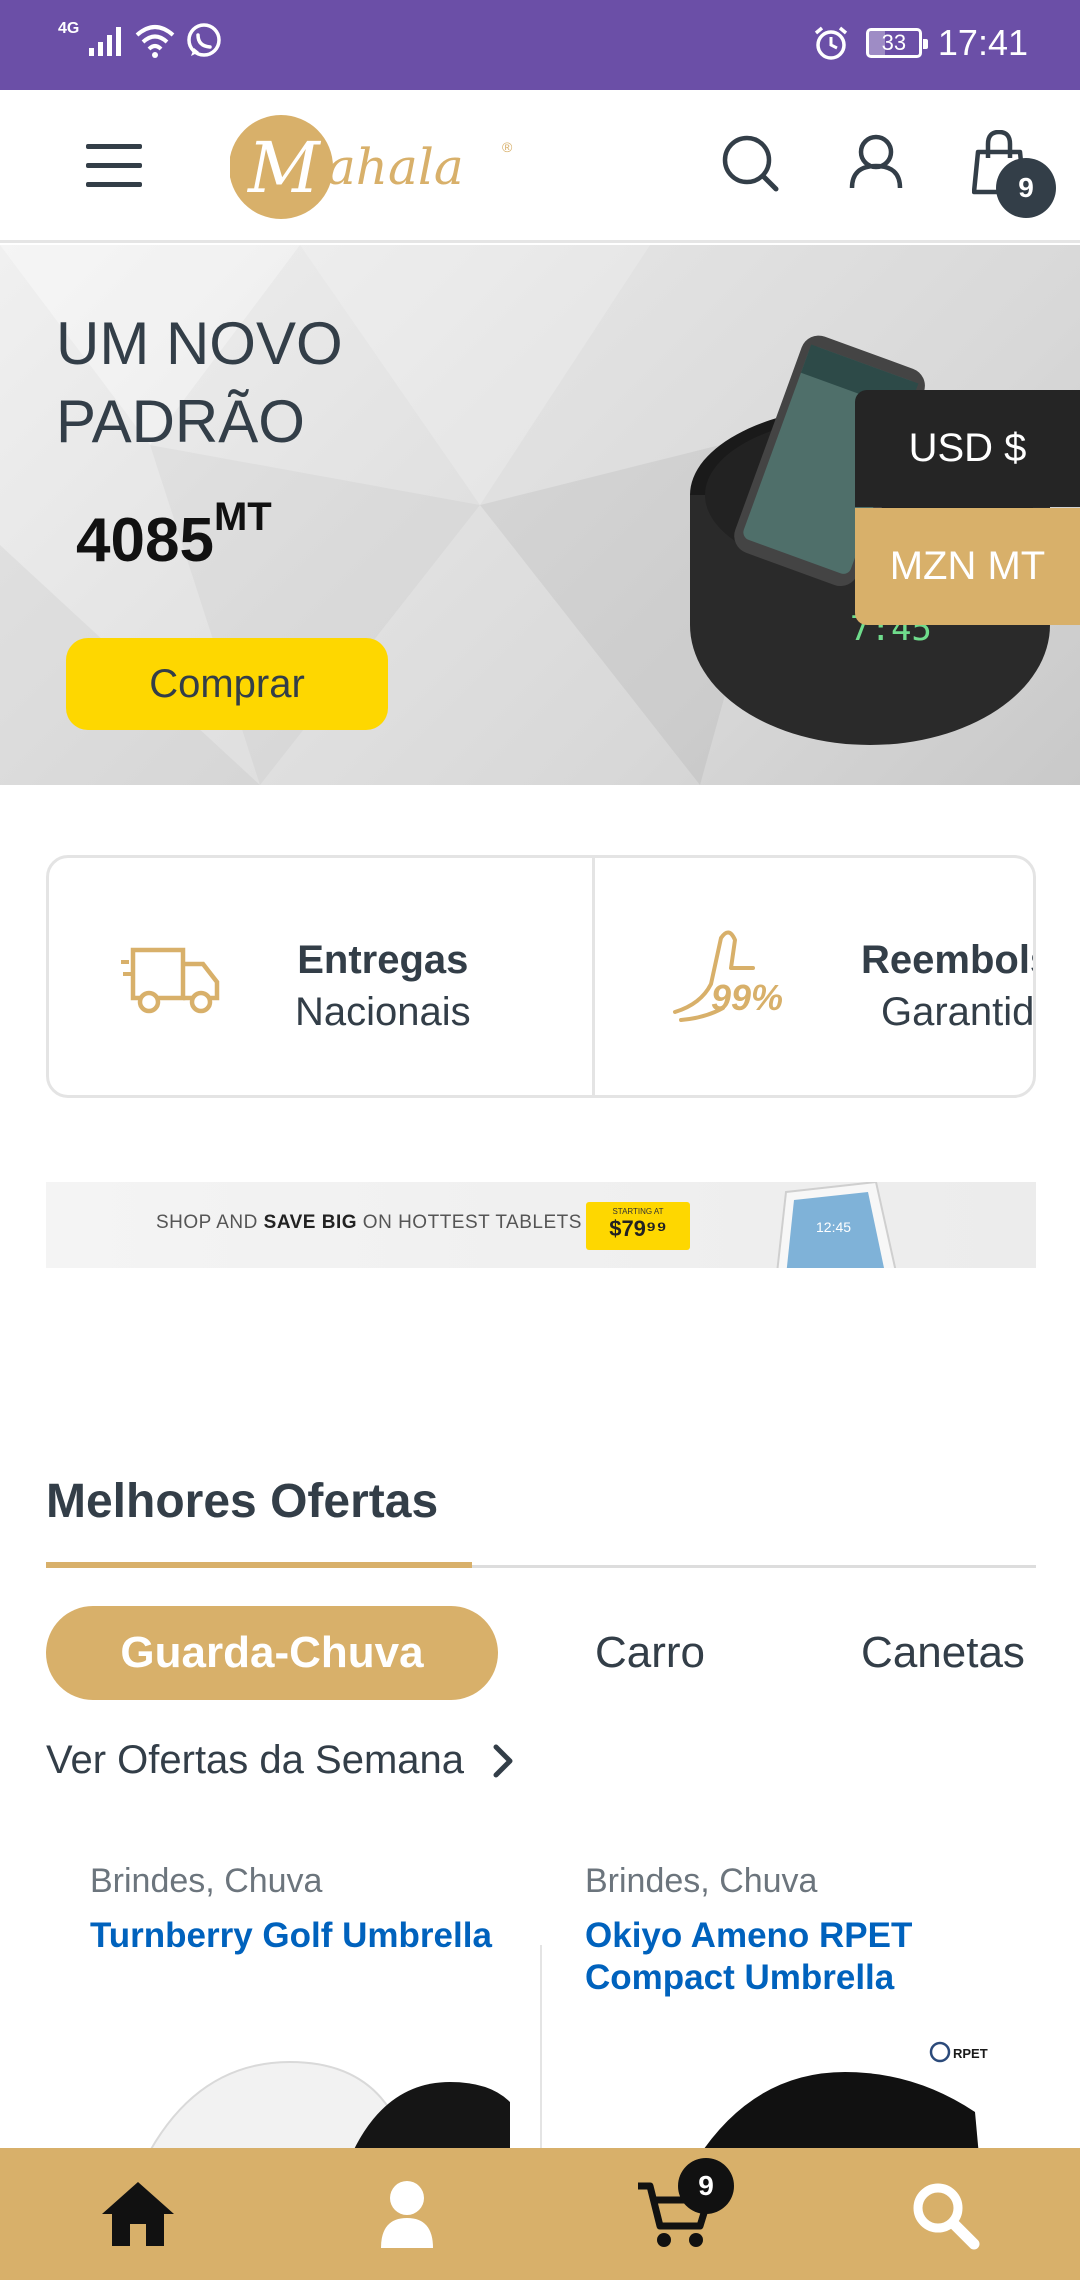 The height and width of the screenshot is (2280, 1080). Describe the element at coordinates (948, 986) in the screenshot. I see `feature-refund-text: Reembolso Garantido` at that location.